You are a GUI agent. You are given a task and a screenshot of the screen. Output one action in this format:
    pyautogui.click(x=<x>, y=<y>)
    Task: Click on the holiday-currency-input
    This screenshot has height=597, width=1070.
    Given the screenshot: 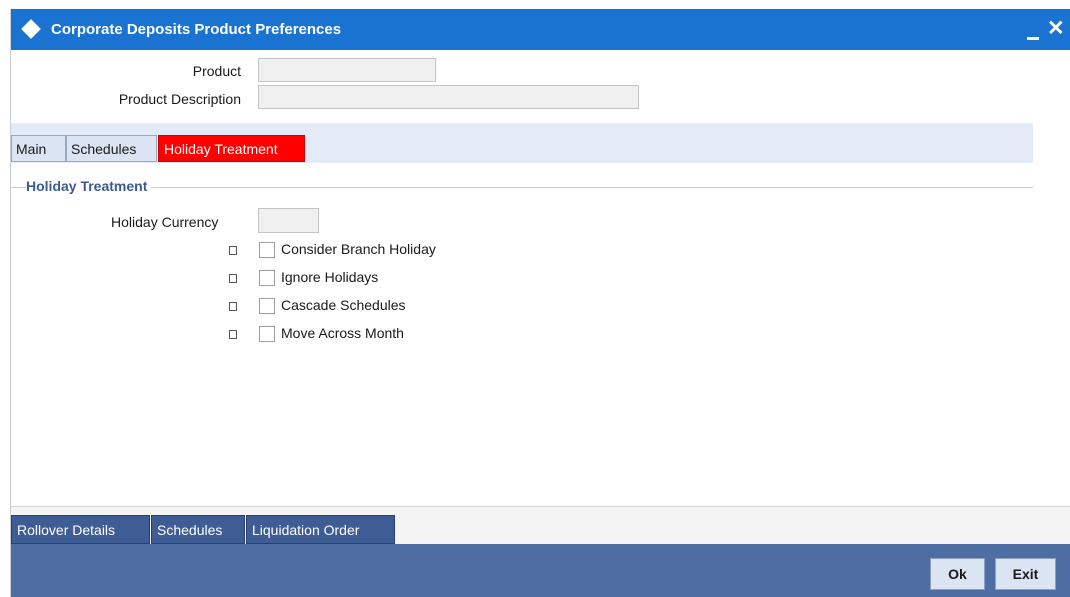 What is the action you would take?
    pyautogui.click(x=288, y=220)
    